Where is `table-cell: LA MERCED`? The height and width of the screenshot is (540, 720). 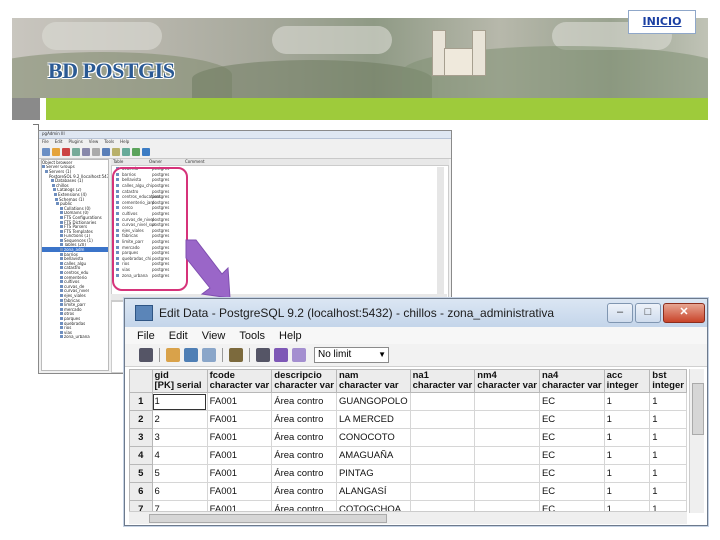 table-cell: LA MERCED is located at coordinates (373, 419).